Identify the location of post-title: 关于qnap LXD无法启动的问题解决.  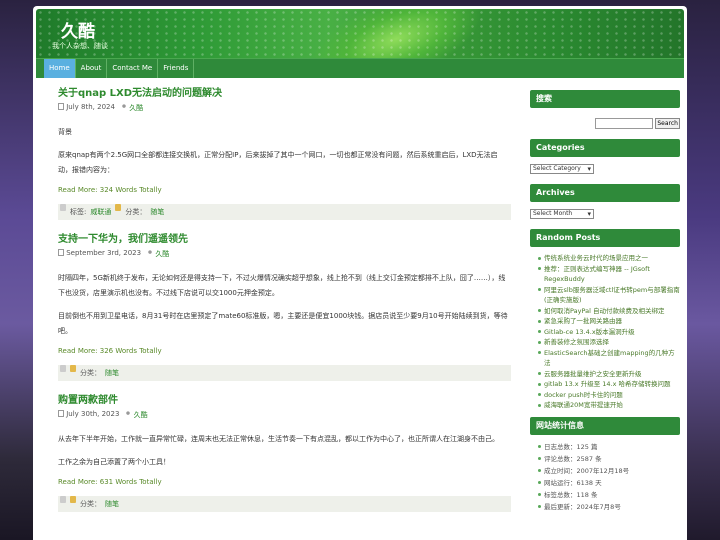
(284, 91).